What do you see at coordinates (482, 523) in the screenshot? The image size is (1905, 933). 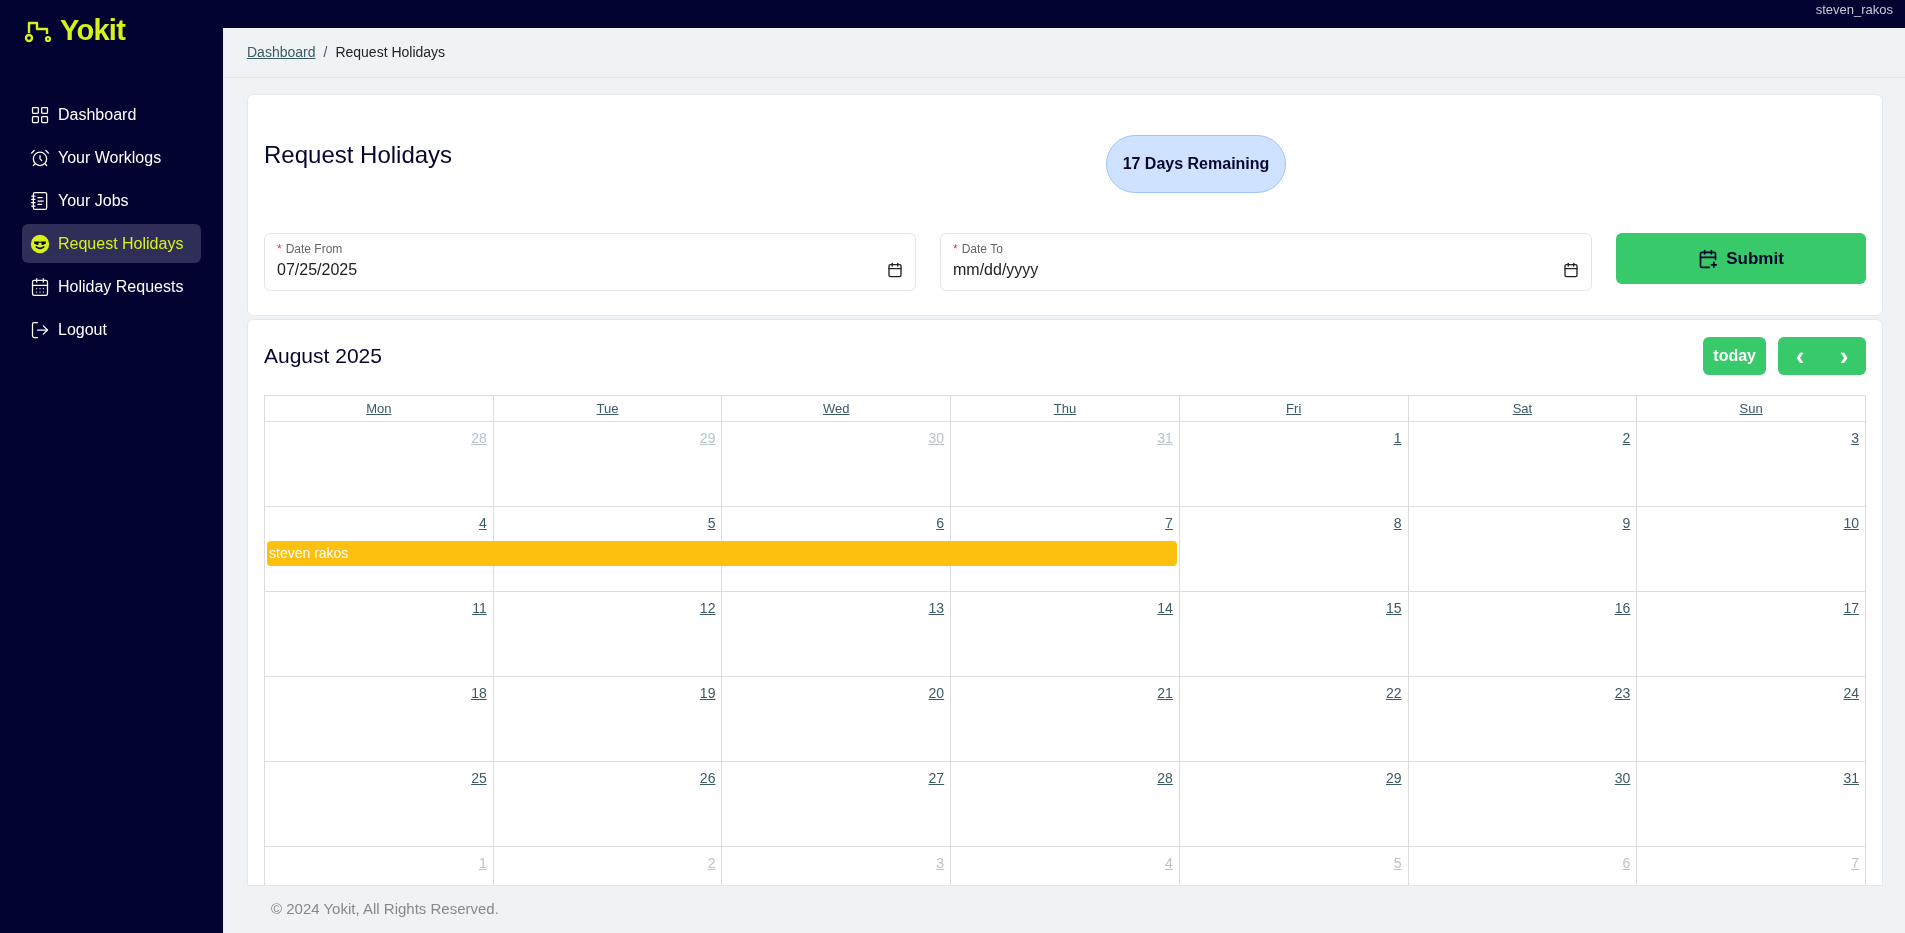 I see `day-number: 4` at bounding box center [482, 523].